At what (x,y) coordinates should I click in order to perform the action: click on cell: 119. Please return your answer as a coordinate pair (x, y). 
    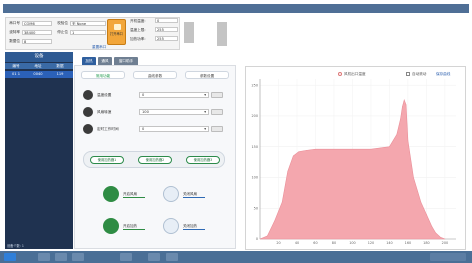
    Looking at the image, I should click on (60, 74).